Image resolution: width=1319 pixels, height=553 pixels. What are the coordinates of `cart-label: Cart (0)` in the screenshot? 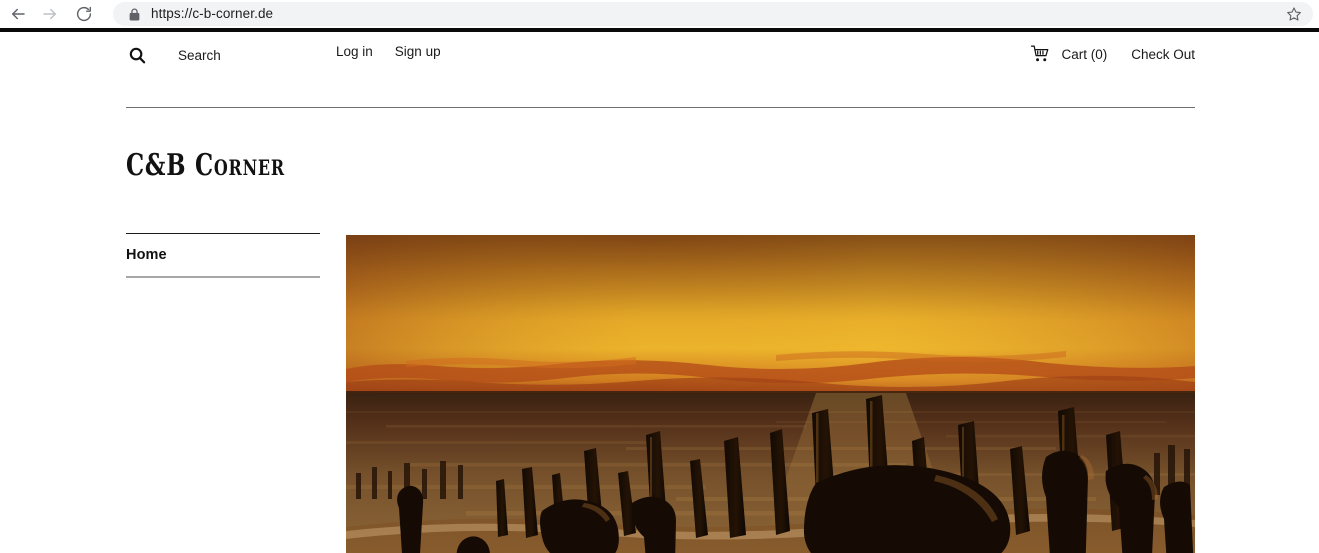 It's located at (1084, 54).